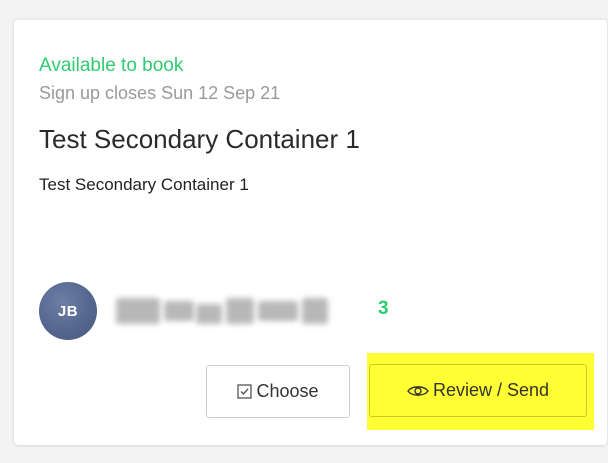 Image resolution: width=608 pixels, height=463 pixels. What do you see at coordinates (245, 391) in the screenshot?
I see `checkbox-icon` at bounding box center [245, 391].